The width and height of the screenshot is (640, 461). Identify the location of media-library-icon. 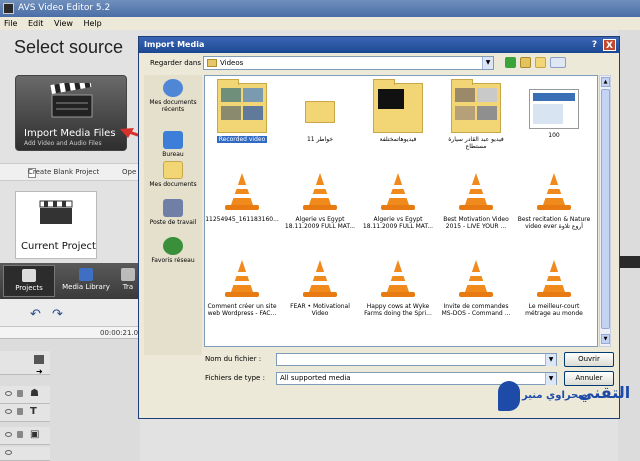
(86, 274).